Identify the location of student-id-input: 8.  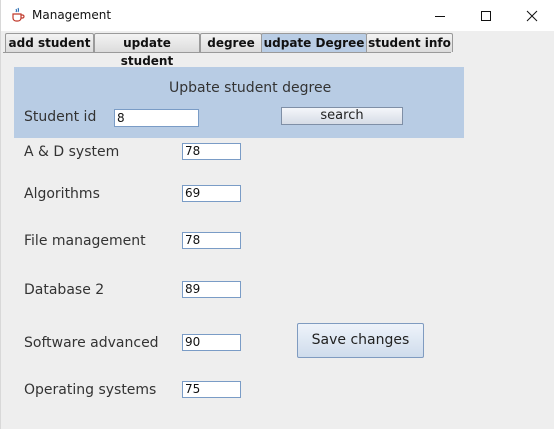
(156, 118).